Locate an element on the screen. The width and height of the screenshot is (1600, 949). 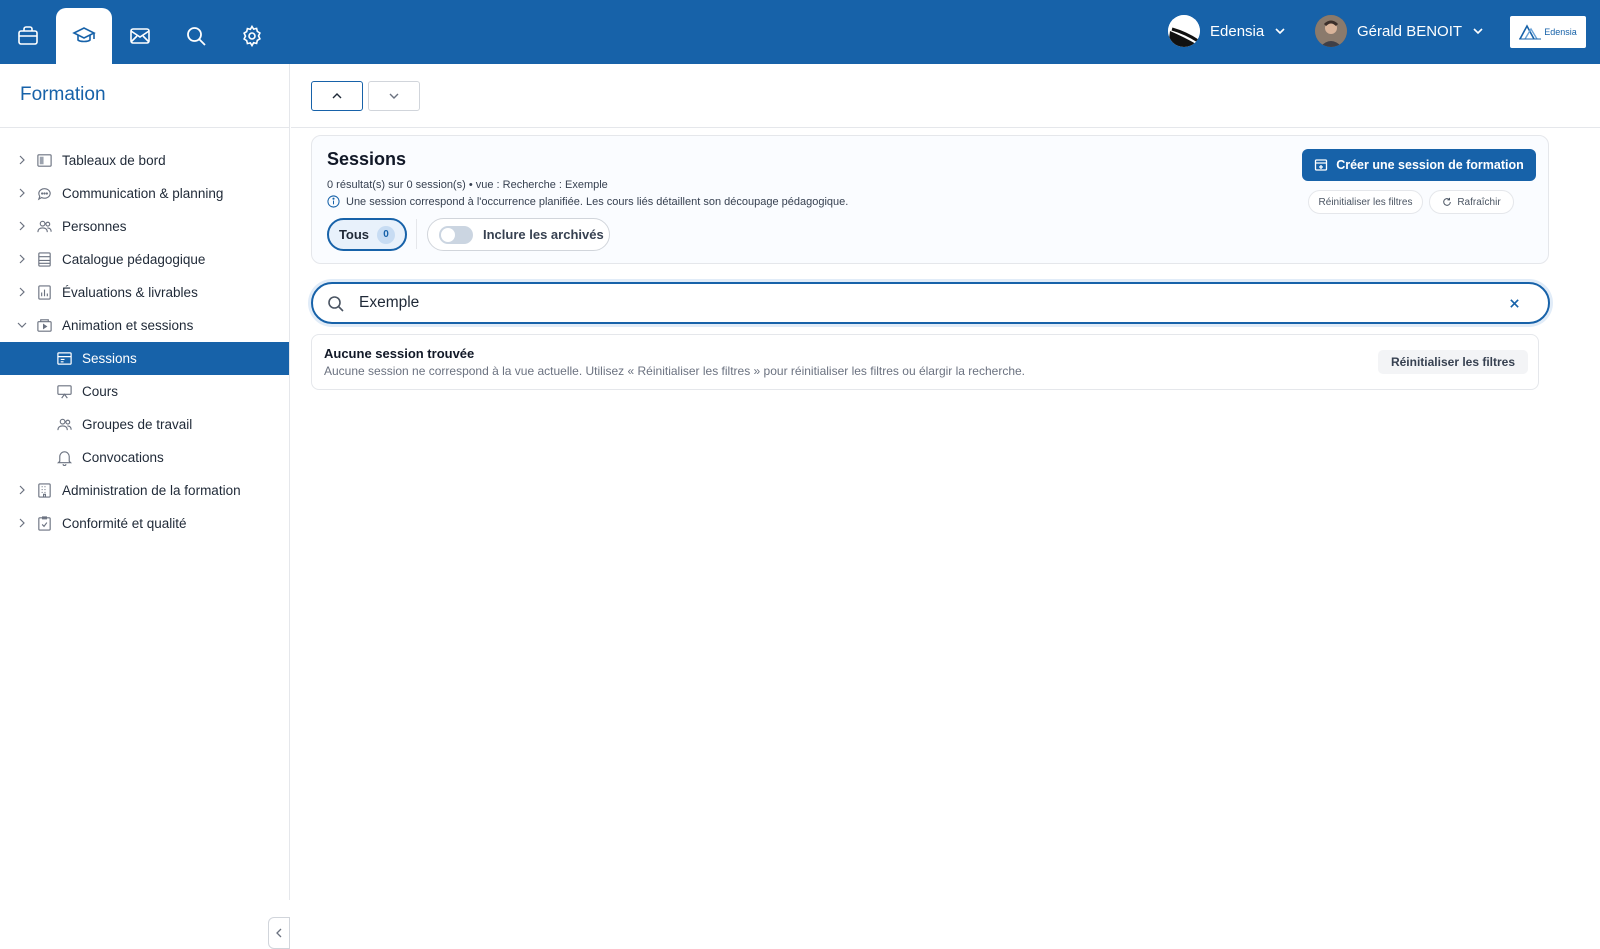
empty-state-title: Aucune session trouvée is located at coordinates (399, 353).